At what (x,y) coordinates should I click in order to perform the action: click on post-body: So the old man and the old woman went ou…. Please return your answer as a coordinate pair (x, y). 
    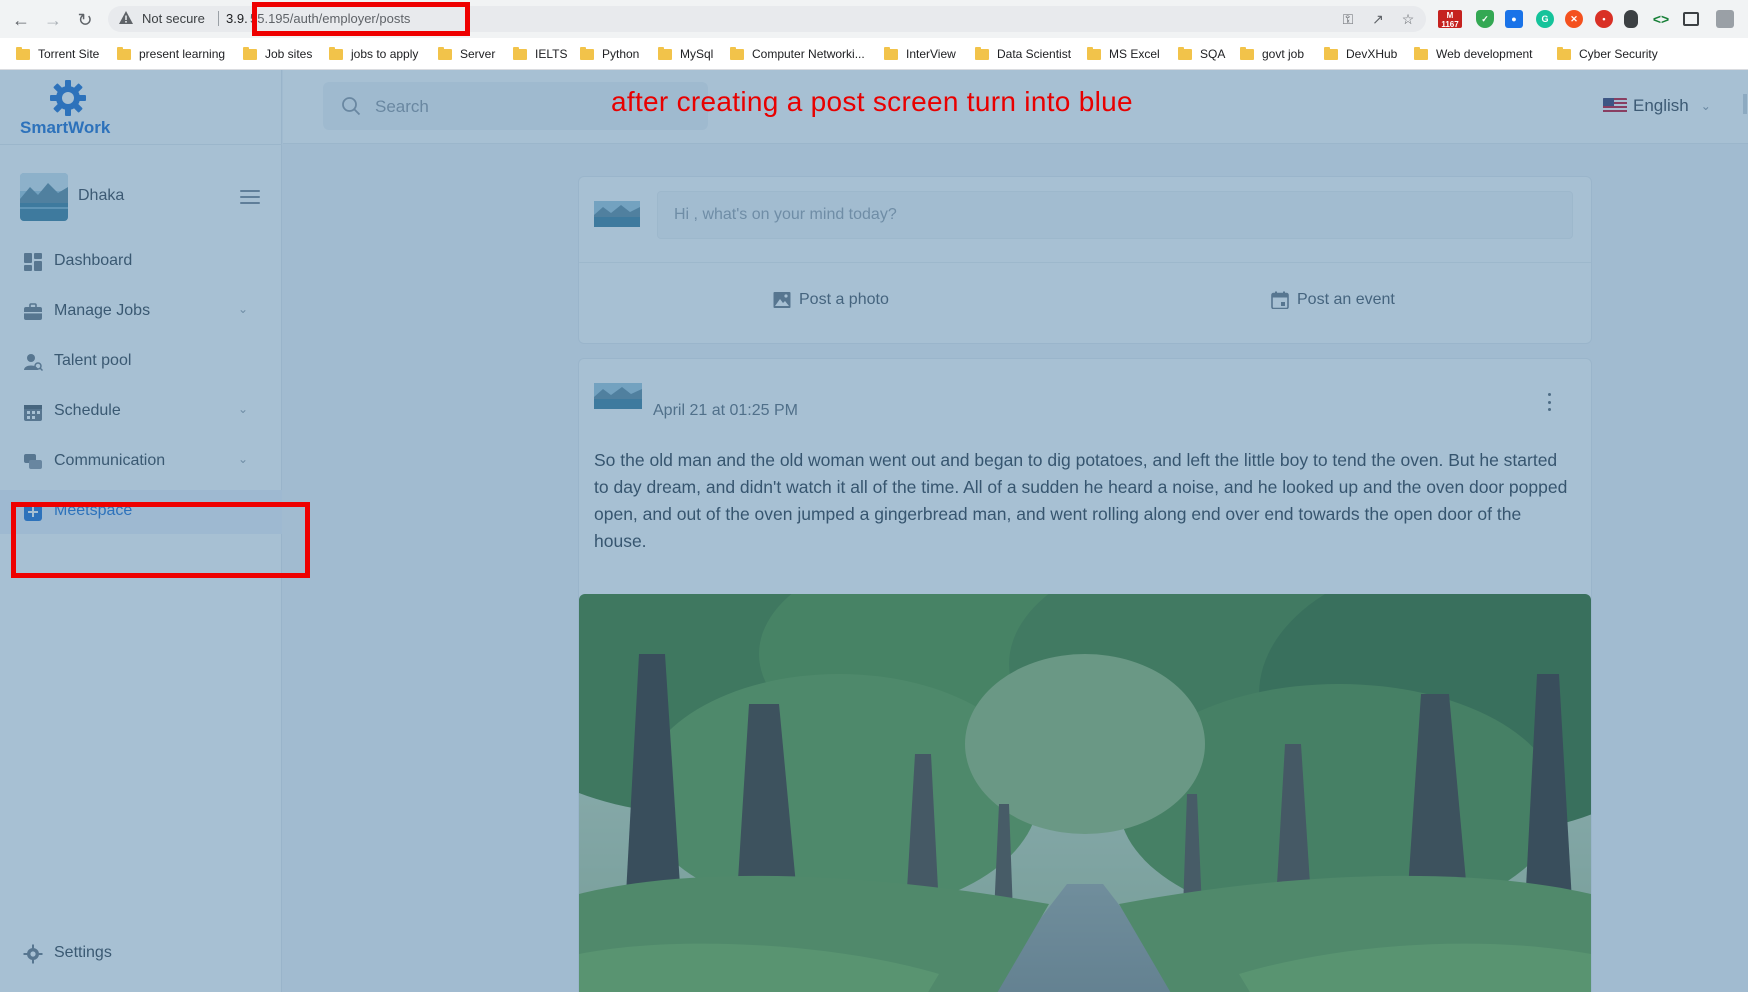
    Looking at the image, I should click on (1081, 500).